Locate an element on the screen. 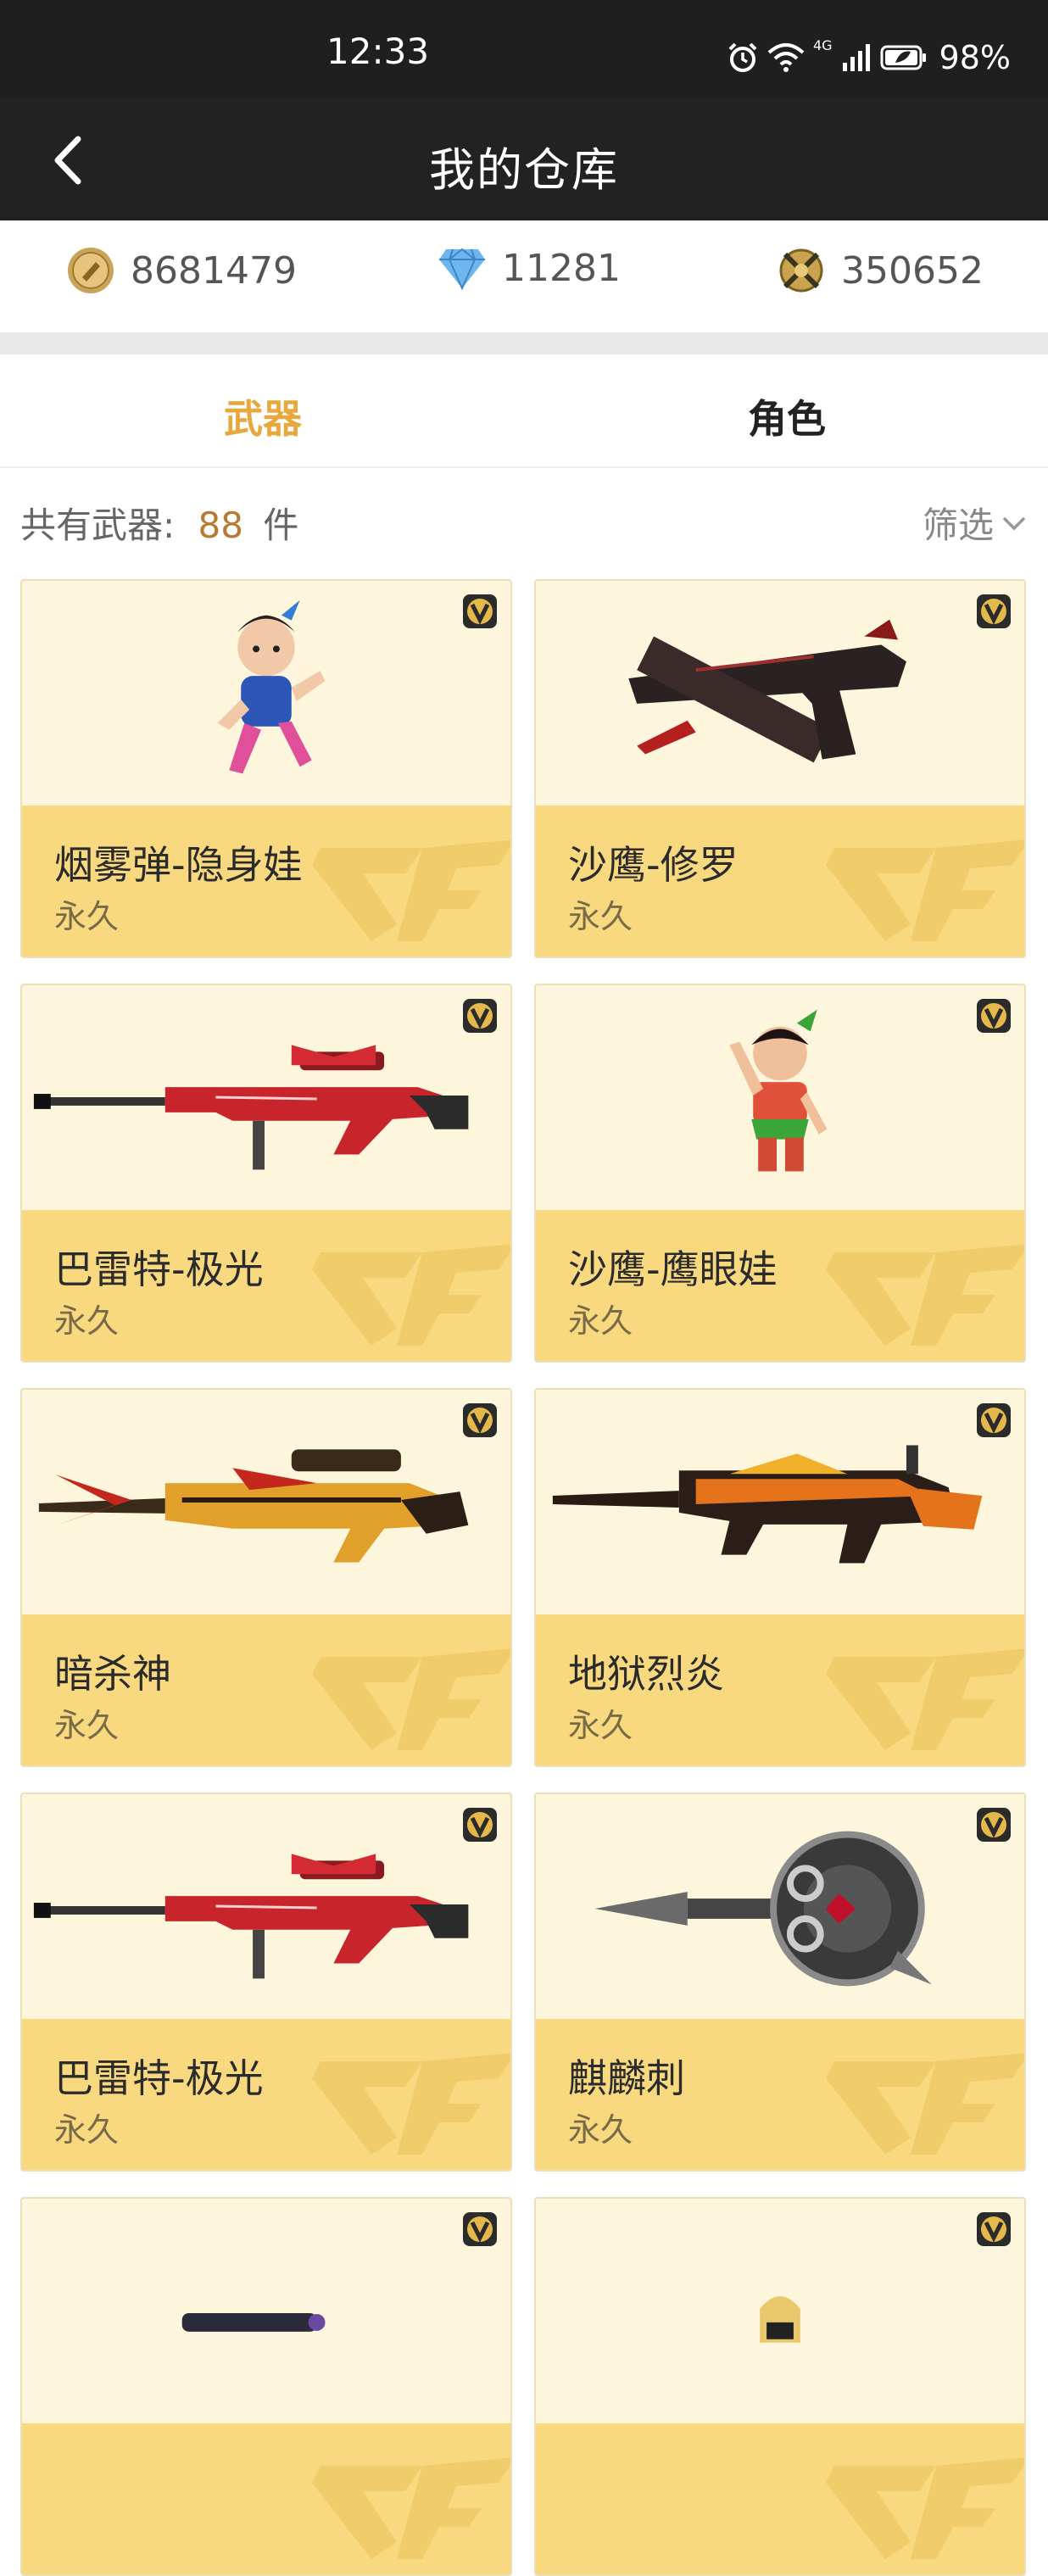 The image size is (1048, 2576). battery-icon is located at coordinates (903, 57).